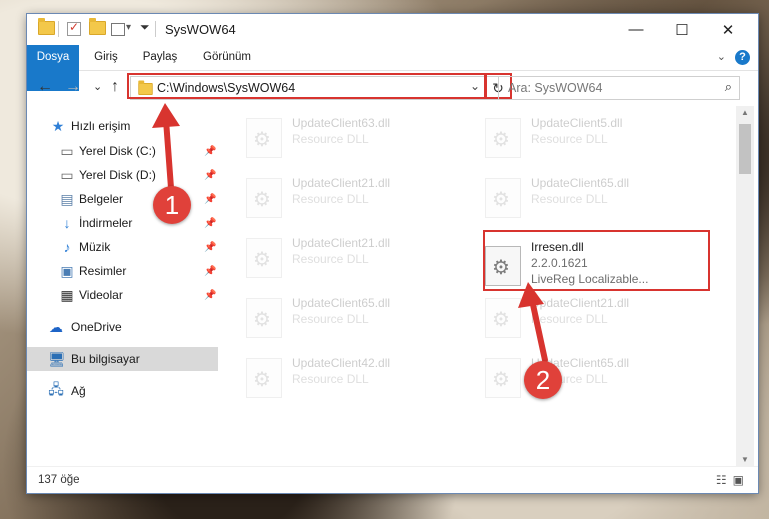 This screenshot has height=519, width=769. I want to click on videos-icon: ▦, so click(67, 294).